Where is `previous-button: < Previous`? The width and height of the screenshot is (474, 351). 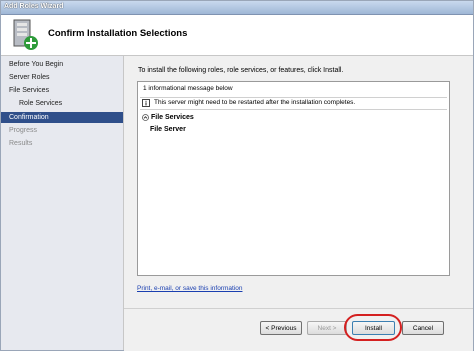
previous-button: < Previous is located at coordinates (281, 328).